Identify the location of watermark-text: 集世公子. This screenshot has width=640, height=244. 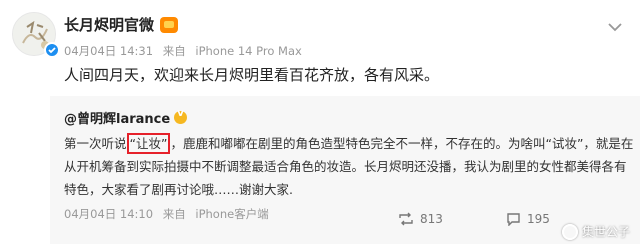
(605, 232).